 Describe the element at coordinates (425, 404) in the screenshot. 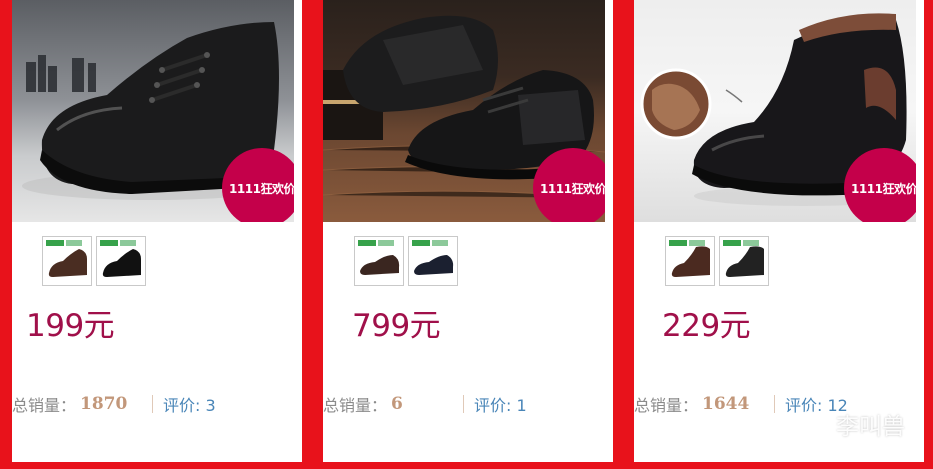

I see `product-stats: 总销量： 6 评价: 1` at that location.